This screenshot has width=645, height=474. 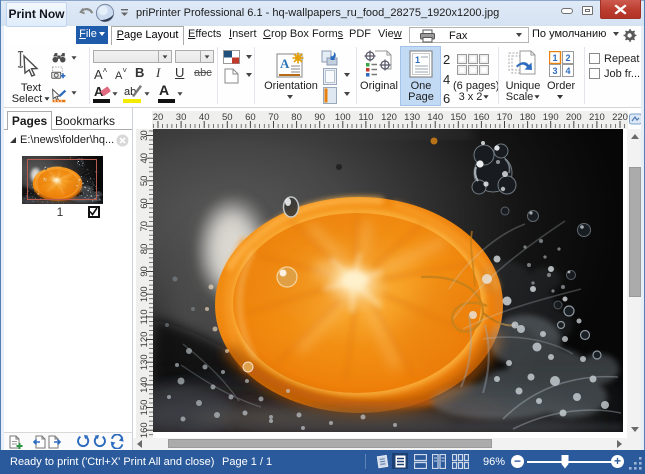 What do you see at coordinates (158, 117) in the screenshot?
I see `svg-text: 20` at bounding box center [158, 117].